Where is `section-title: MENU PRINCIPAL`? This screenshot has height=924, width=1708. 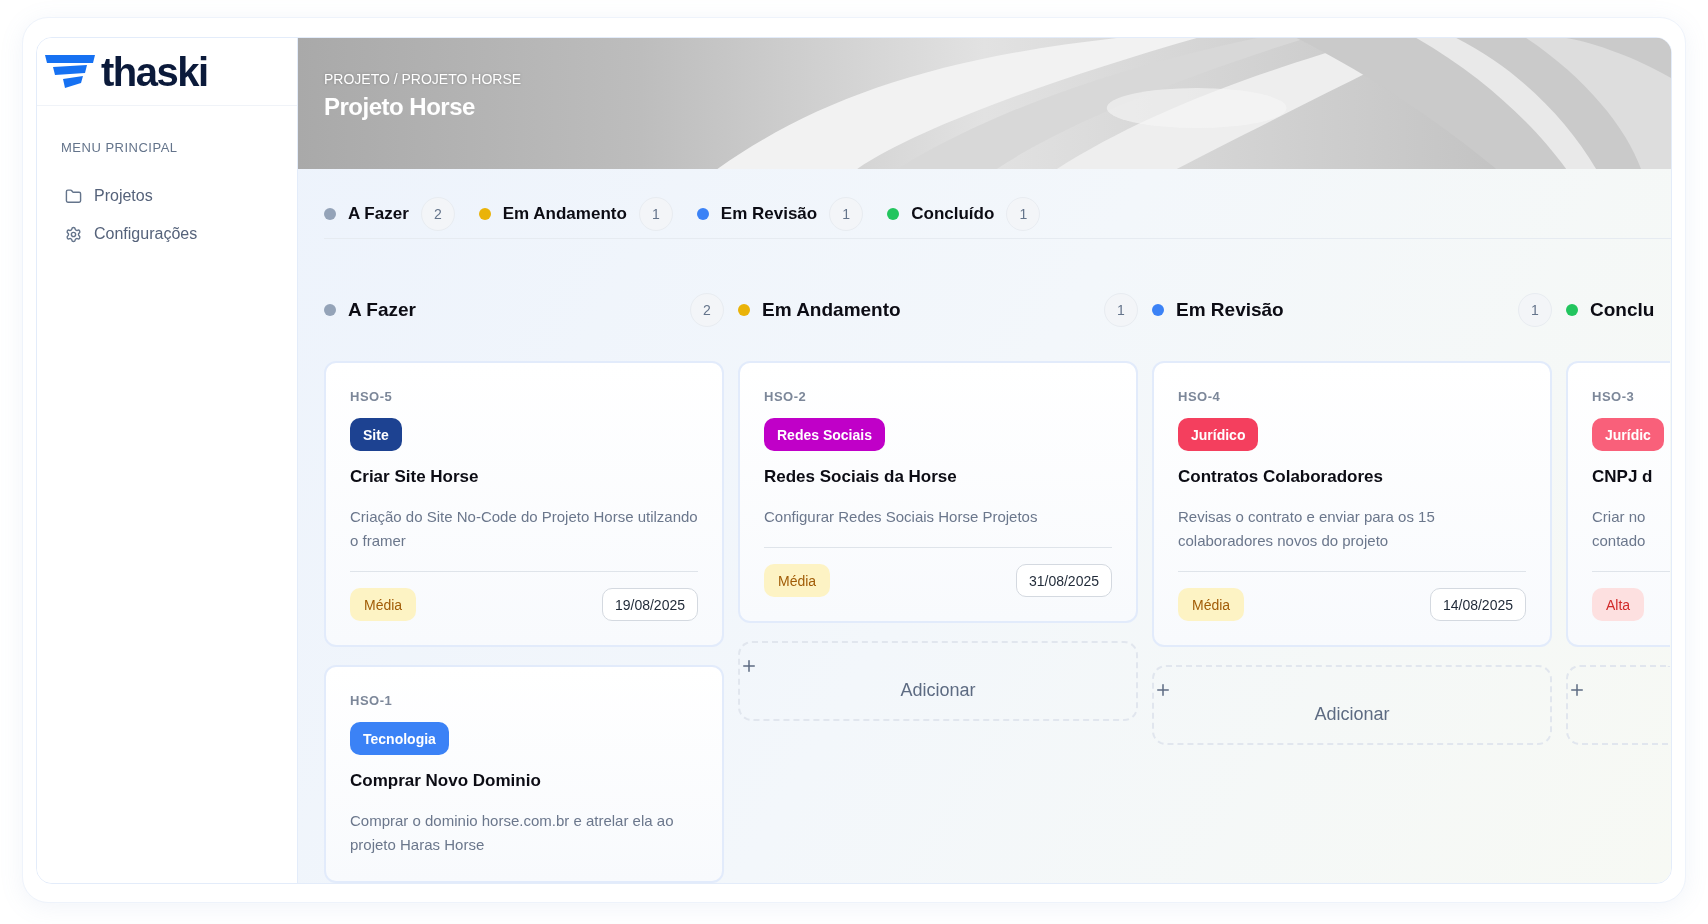
section-title: MENU PRINCIPAL is located at coordinates (120, 147).